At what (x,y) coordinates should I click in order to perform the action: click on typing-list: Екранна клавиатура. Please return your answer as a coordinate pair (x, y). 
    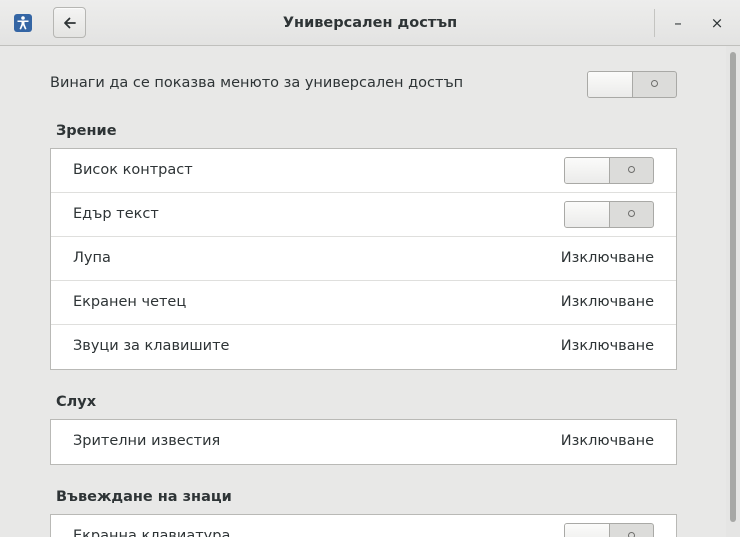
    Looking at the image, I should click on (363, 525).